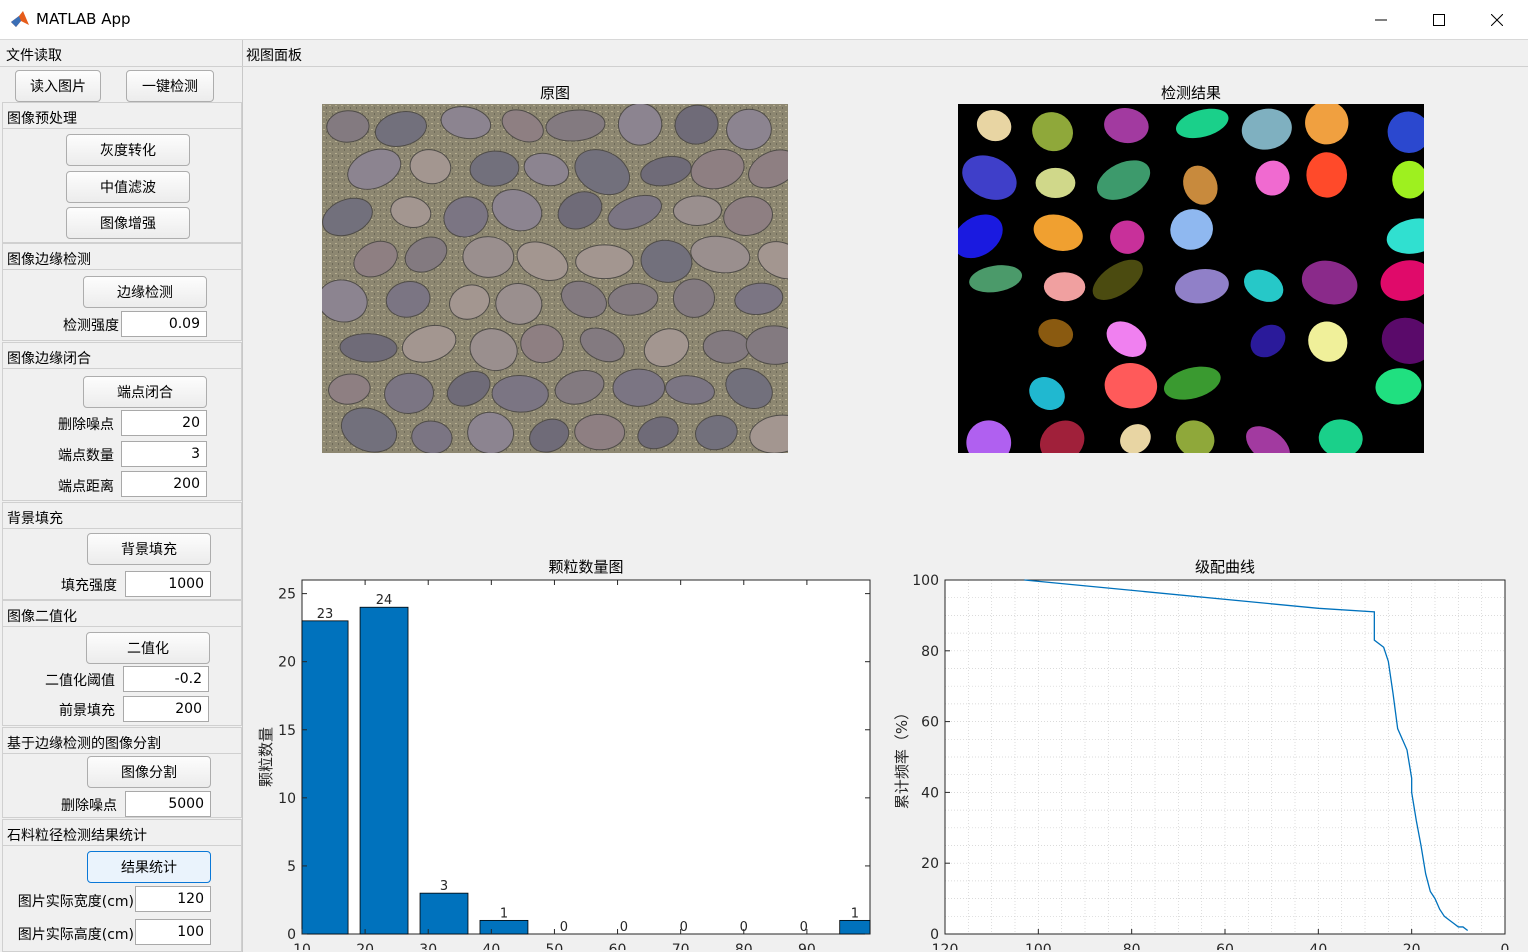 The height and width of the screenshot is (952, 1528). I want to click on close-button, so click(1497, 20).